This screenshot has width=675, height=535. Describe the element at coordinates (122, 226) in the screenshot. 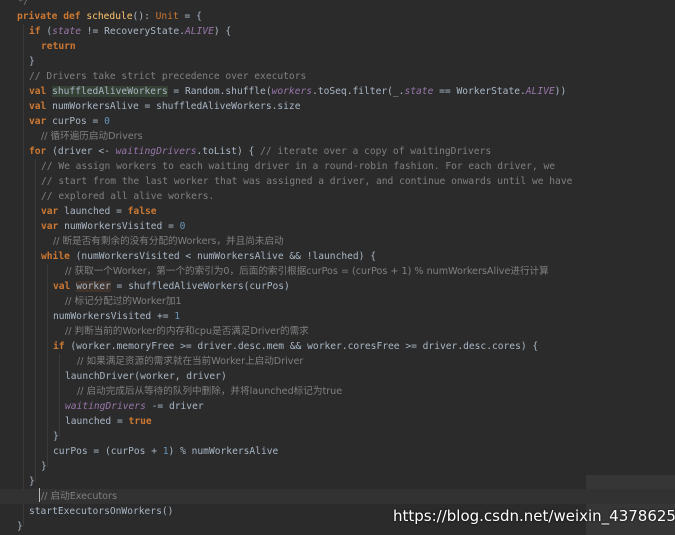

I see `code-token: numWorkersVisited =` at that location.